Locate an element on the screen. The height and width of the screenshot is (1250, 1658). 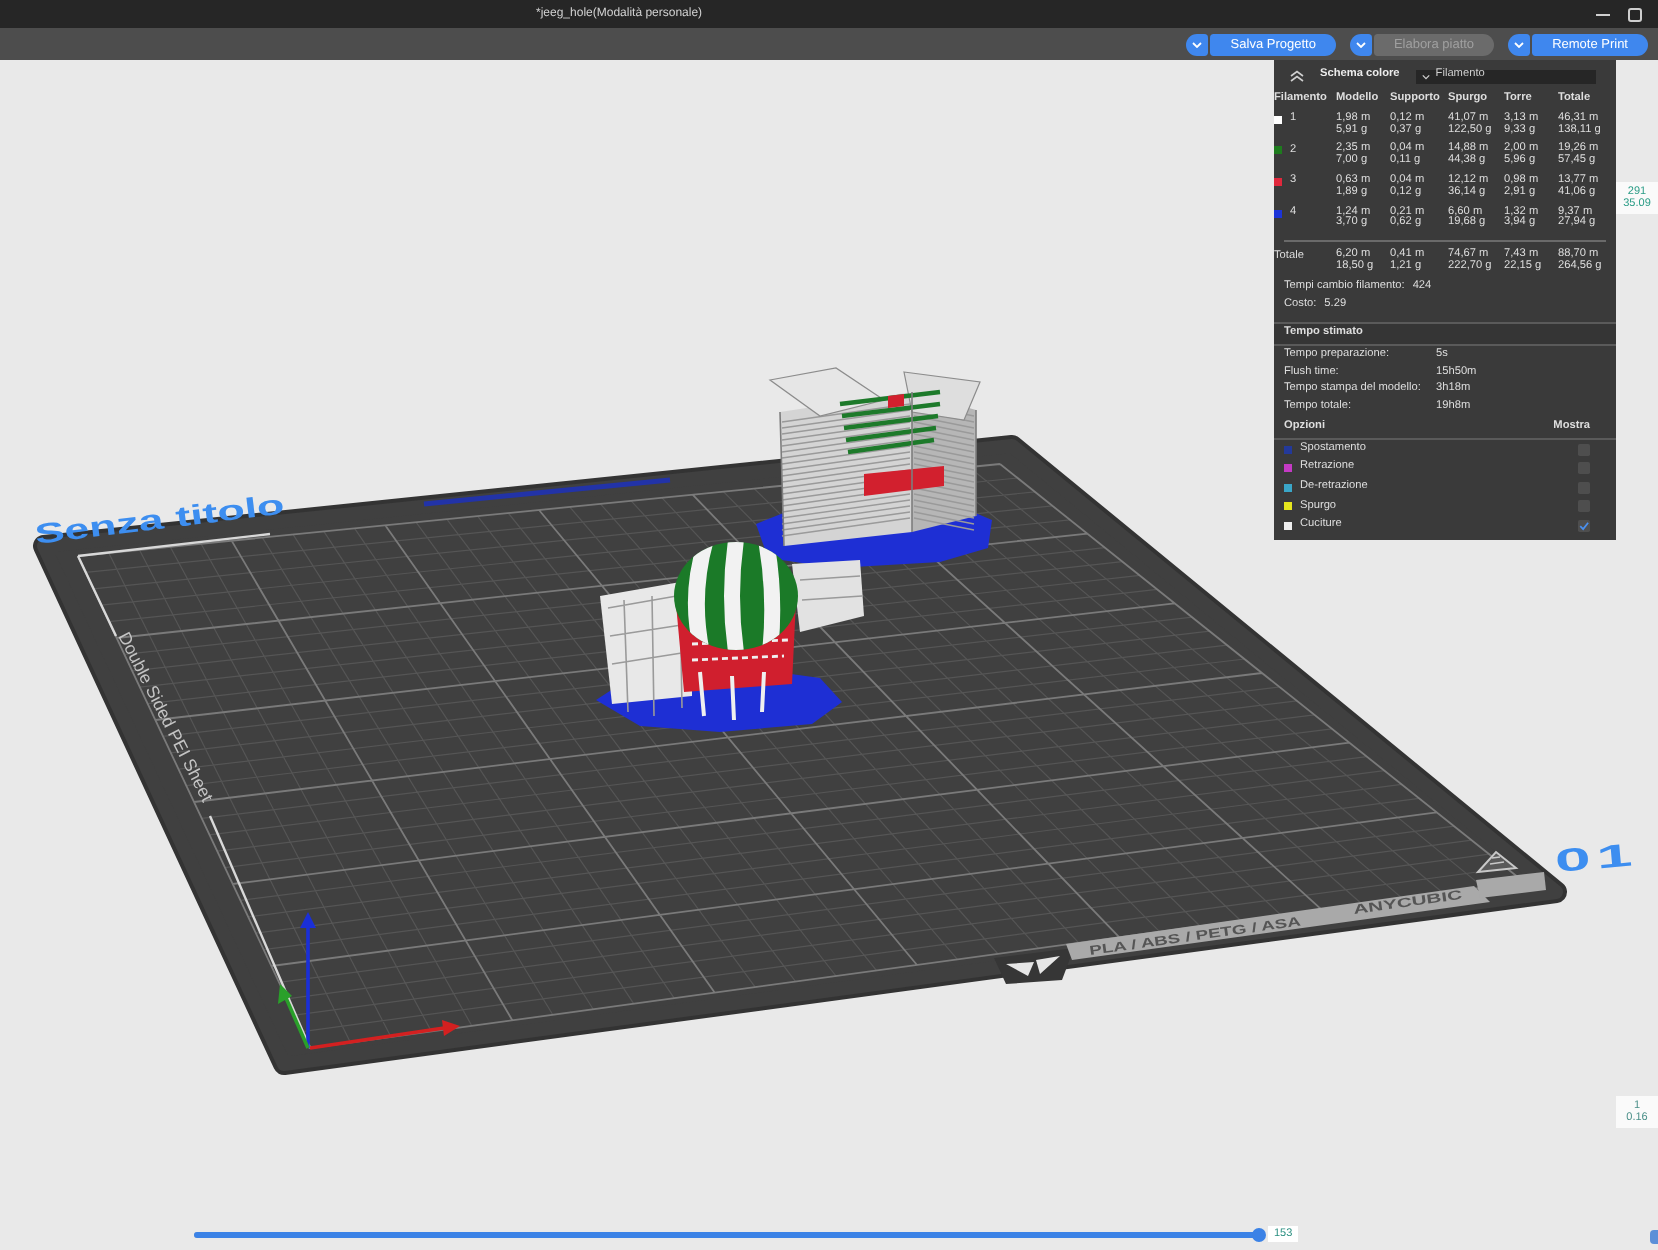
plate-name-text: Senza titolo is located at coordinates (159, 519).